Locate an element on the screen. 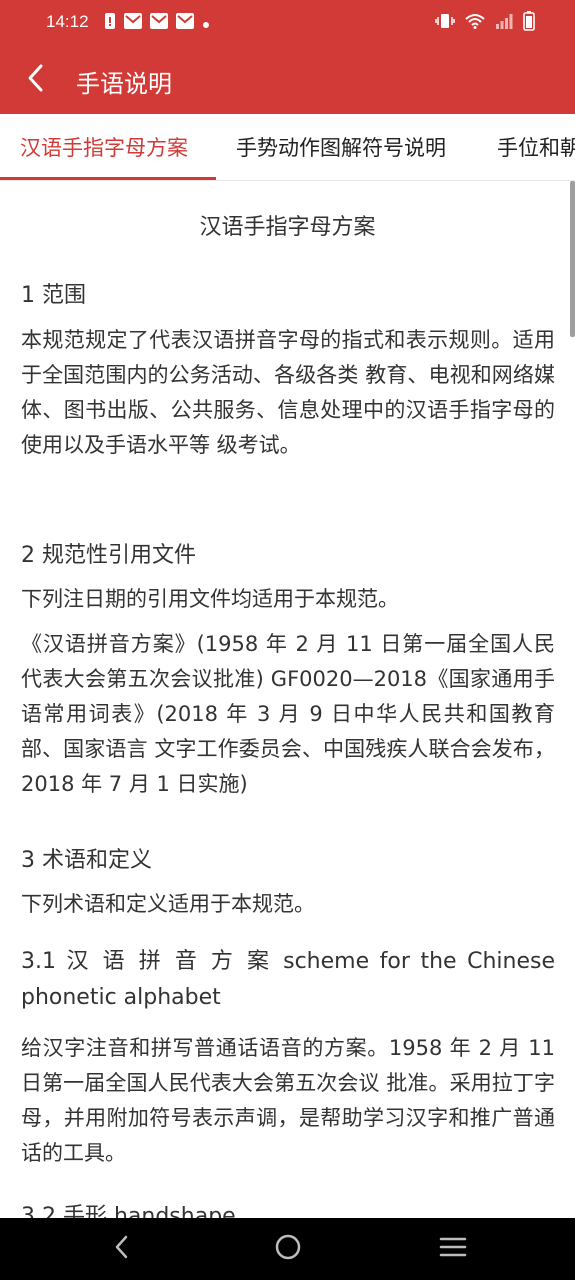  back-nav-icon is located at coordinates (122, 1249).